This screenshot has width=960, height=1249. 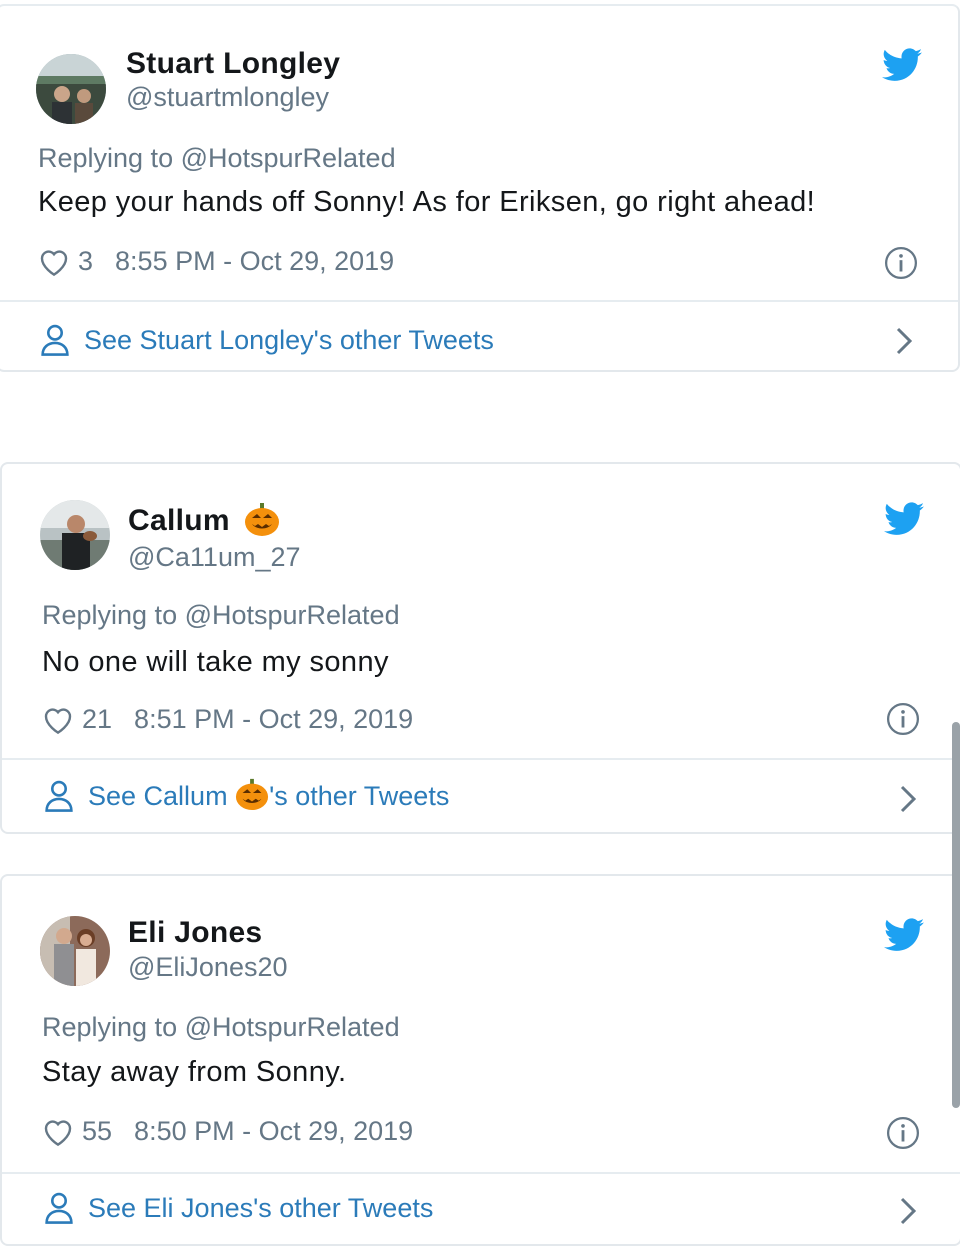 What do you see at coordinates (97, 719) in the screenshot?
I see `like-count: 21` at bounding box center [97, 719].